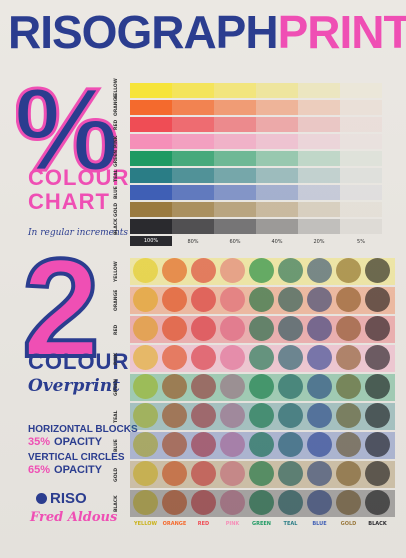 This screenshot has height=558, width=406. What do you see at coordinates (74, 517) in the screenshot?
I see `fred-aldous-logo: Fred Aldous` at bounding box center [74, 517].